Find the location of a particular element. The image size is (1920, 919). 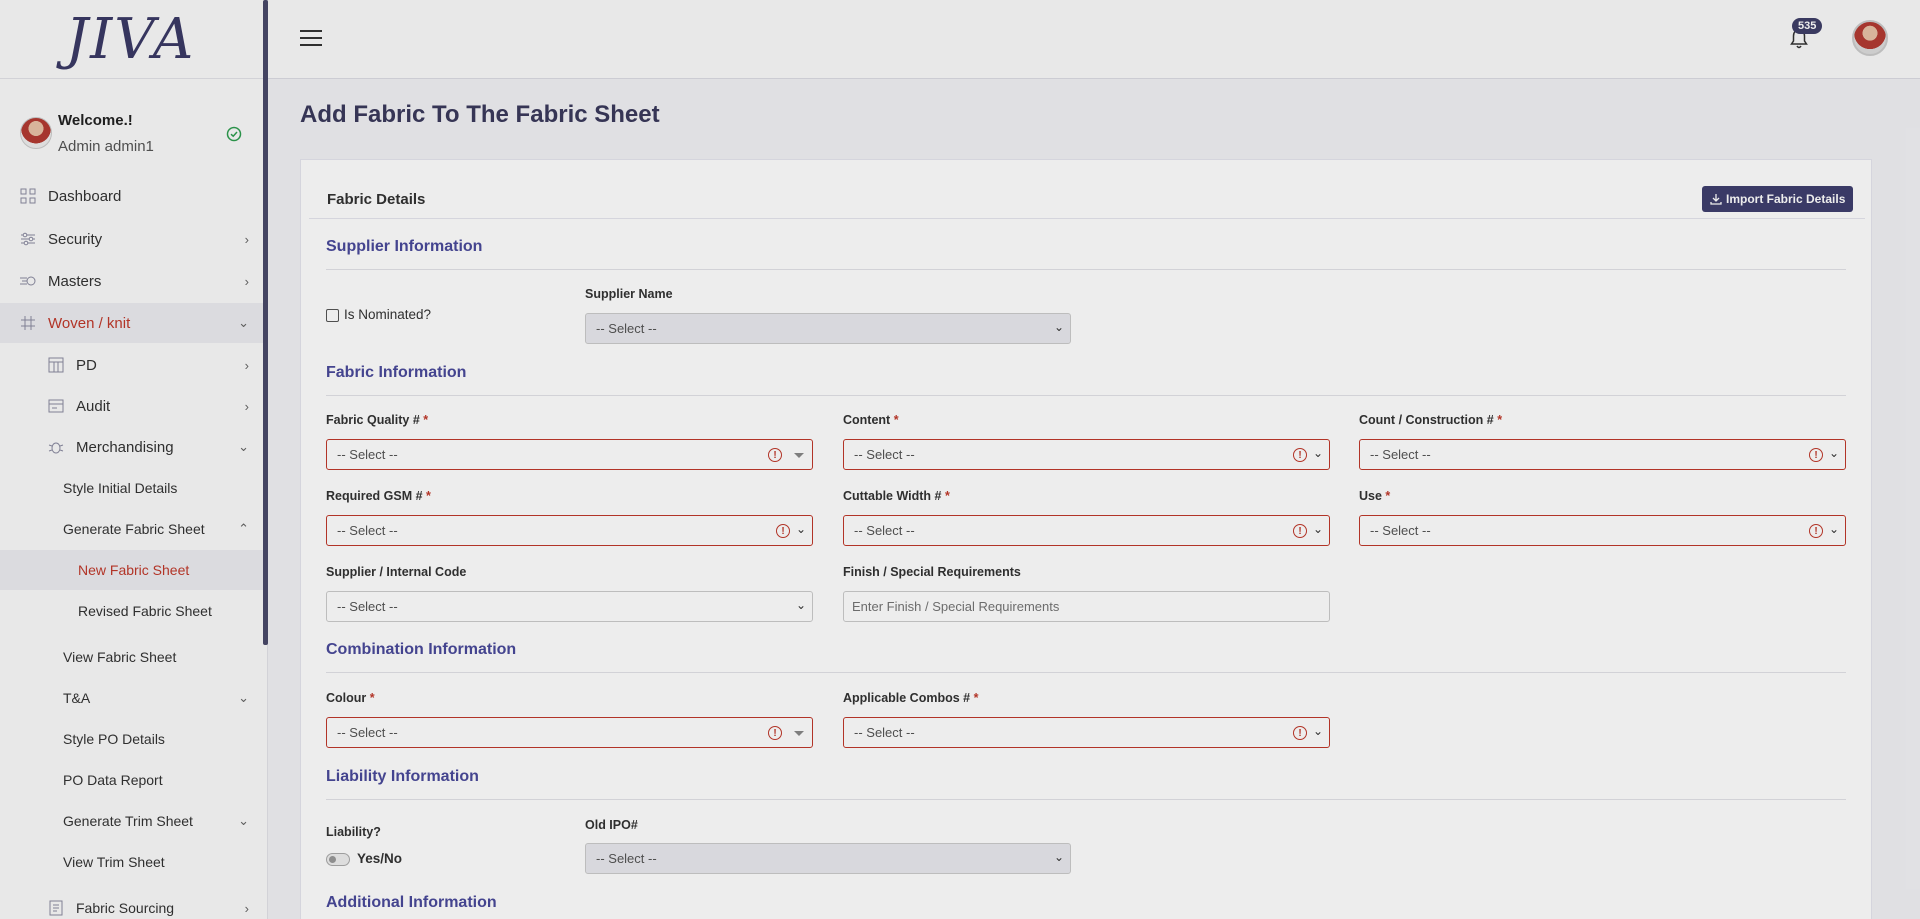

sidebar-item-audit: Audit › is located at coordinates (131, 406).